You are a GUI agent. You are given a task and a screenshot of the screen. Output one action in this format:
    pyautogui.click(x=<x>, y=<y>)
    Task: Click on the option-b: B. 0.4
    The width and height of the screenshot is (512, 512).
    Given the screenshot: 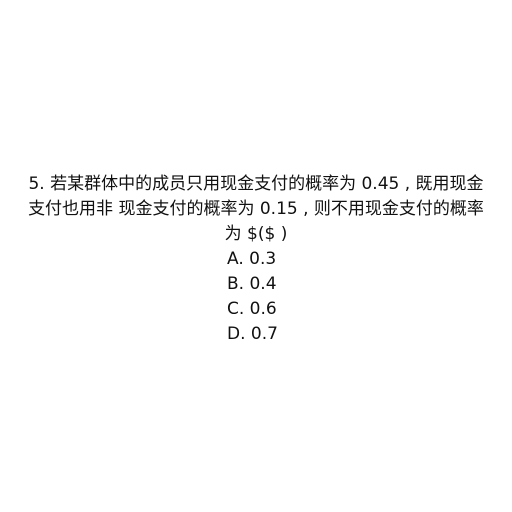 What is the action you would take?
    pyautogui.click(x=252, y=284)
    